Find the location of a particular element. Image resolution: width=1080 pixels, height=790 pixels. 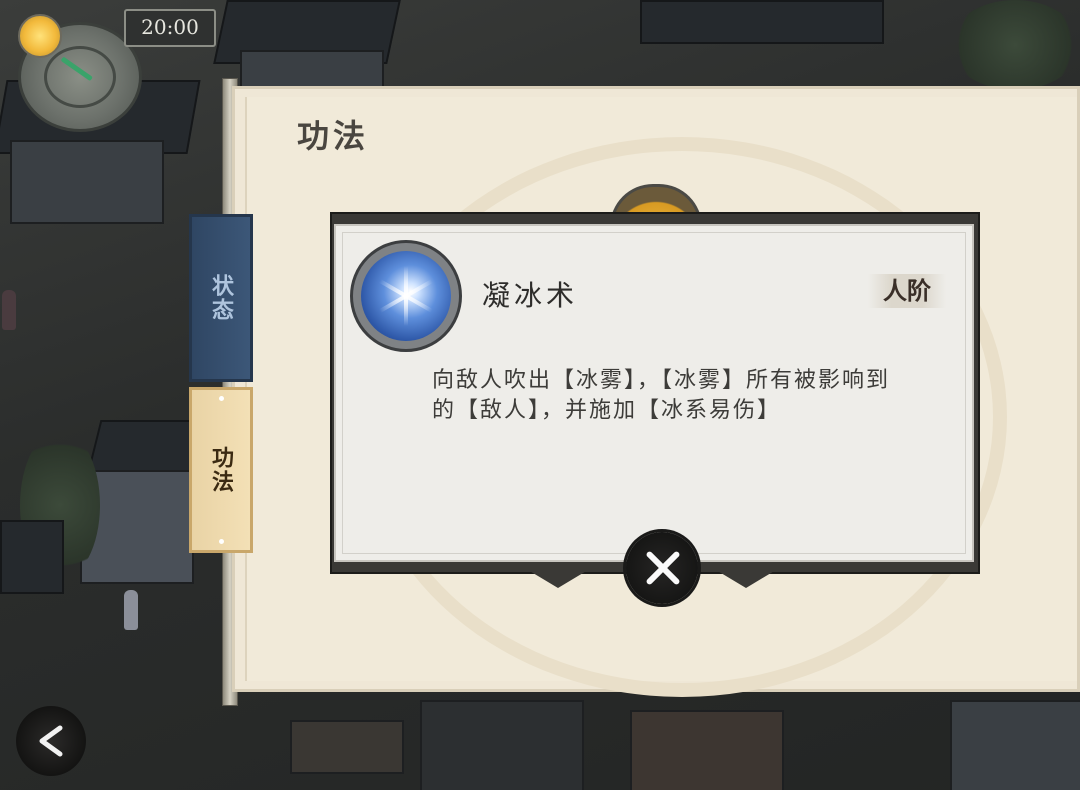

skill-rank-badge: 人阶 is located at coordinates (907, 291).